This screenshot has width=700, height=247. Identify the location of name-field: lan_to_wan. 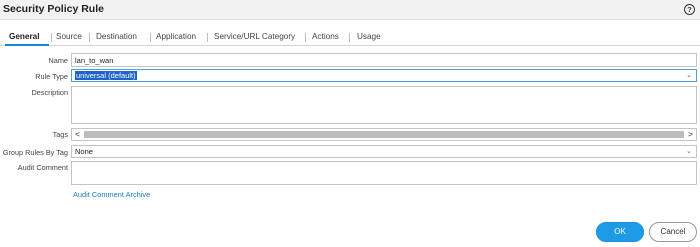
(384, 60).